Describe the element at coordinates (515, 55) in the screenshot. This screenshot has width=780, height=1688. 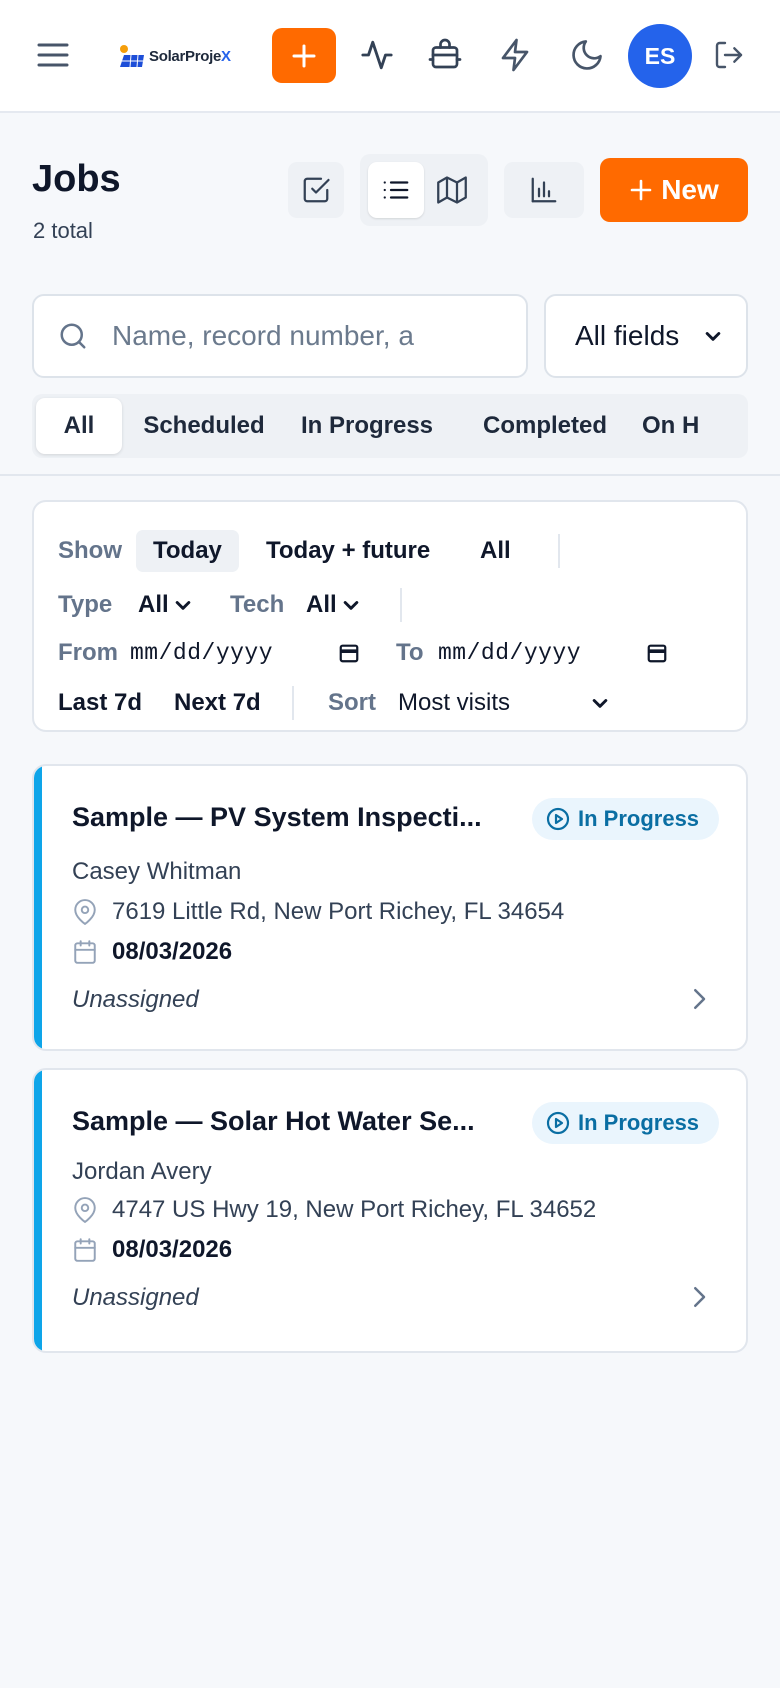
I see `bolt-icon` at that location.